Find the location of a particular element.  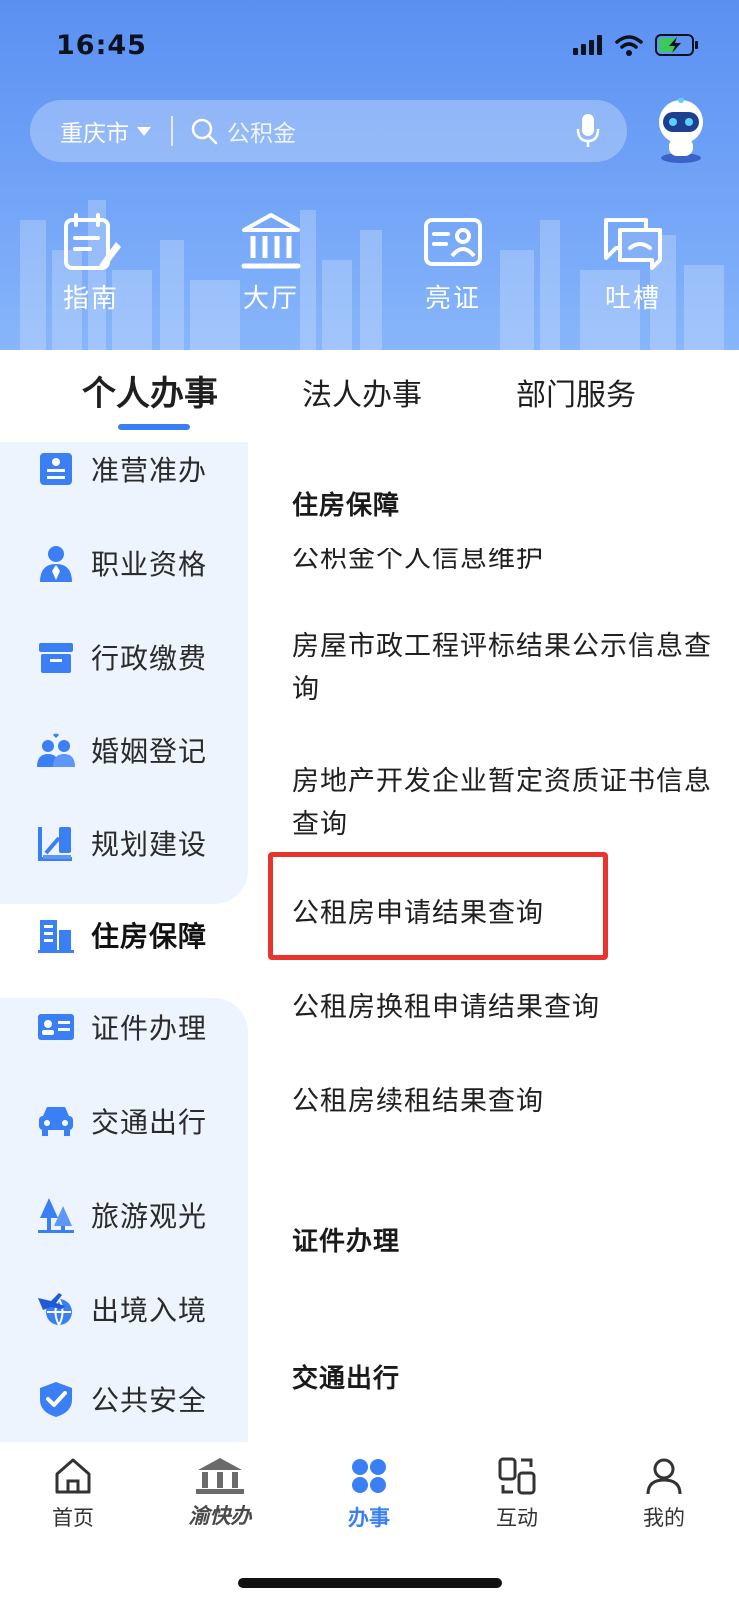

interaction-icon is located at coordinates (517, 1476).